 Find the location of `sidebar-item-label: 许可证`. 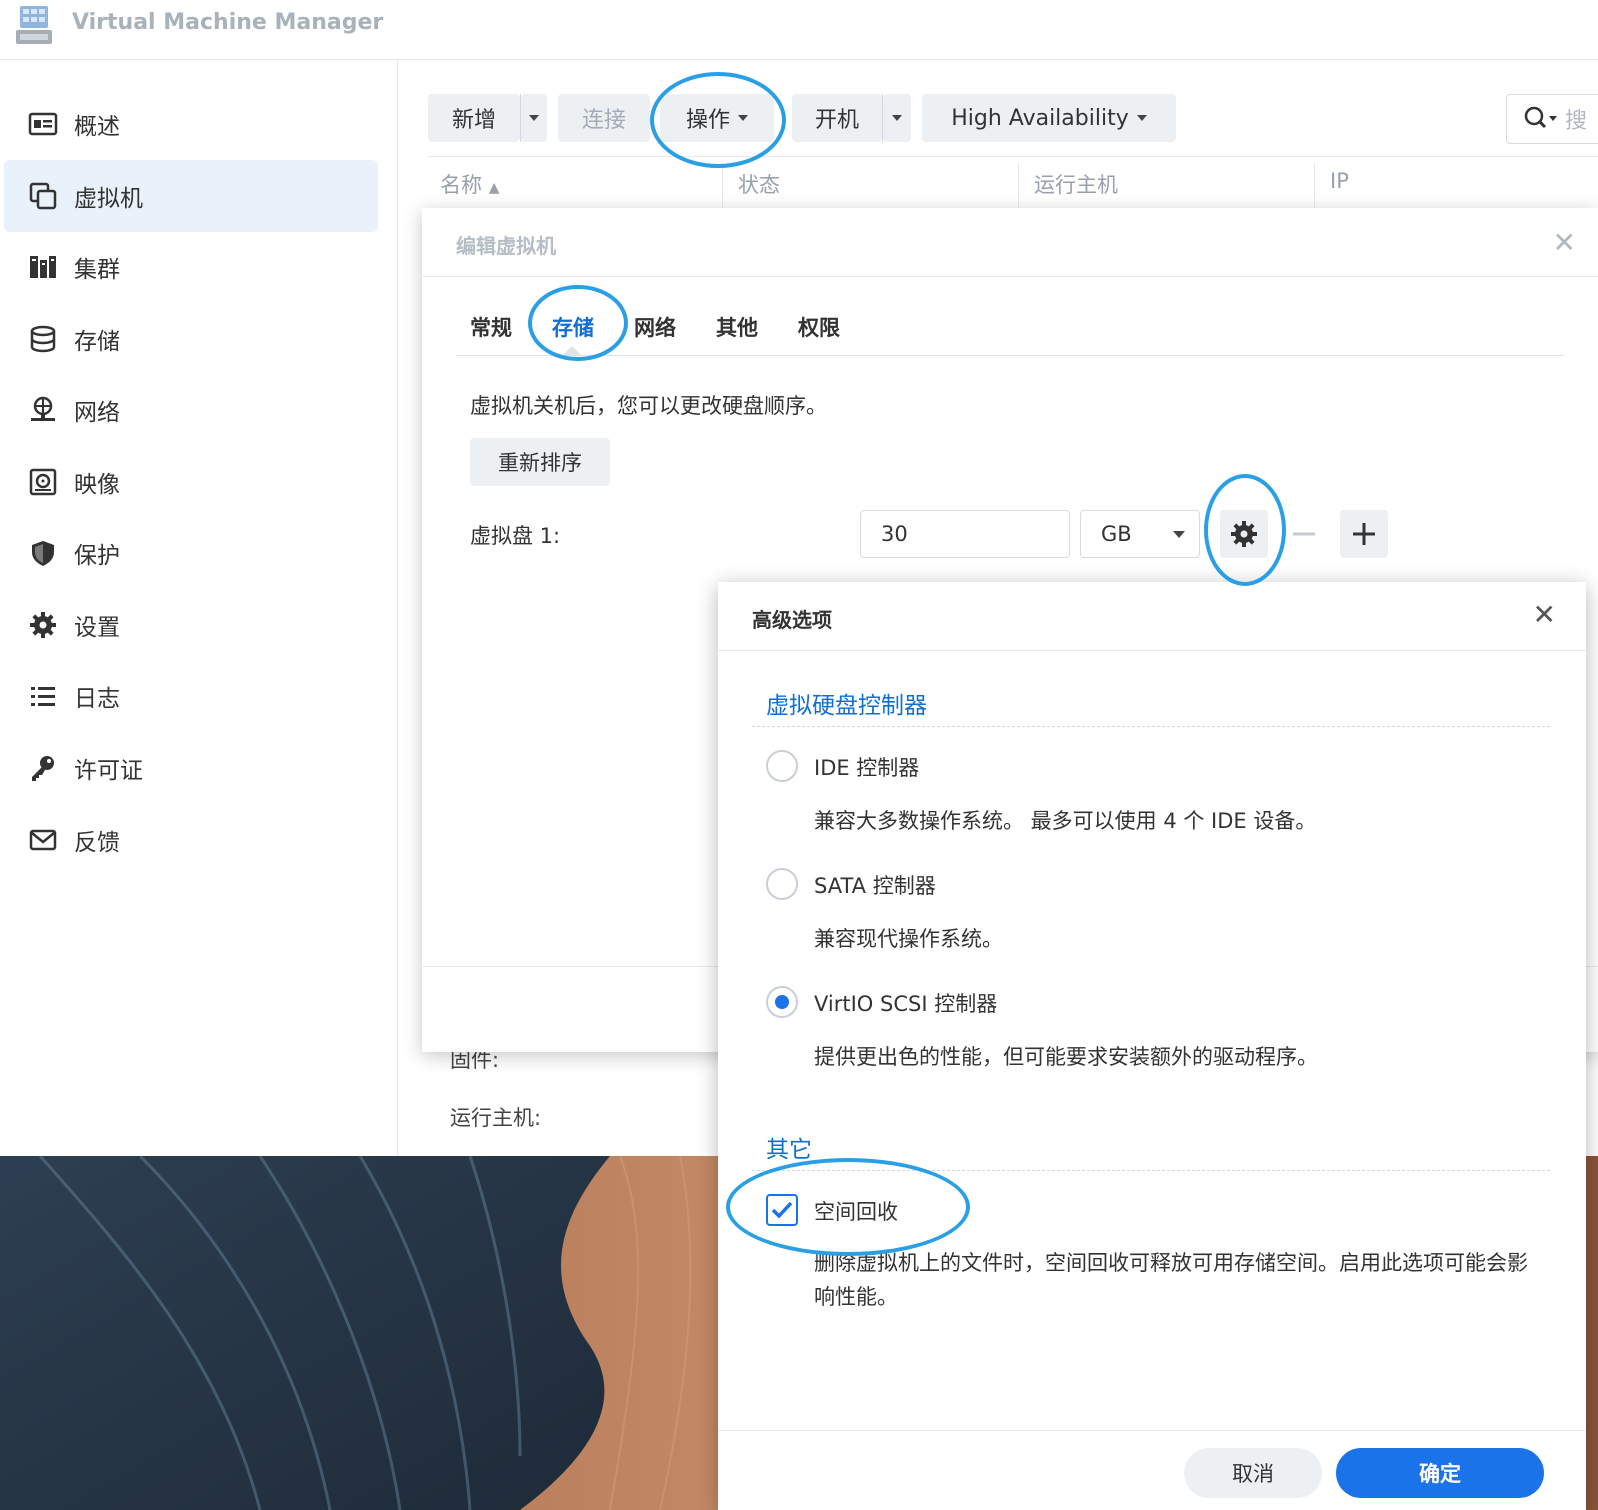

sidebar-item-label: 许可证 is located at coordinates (108, 771).